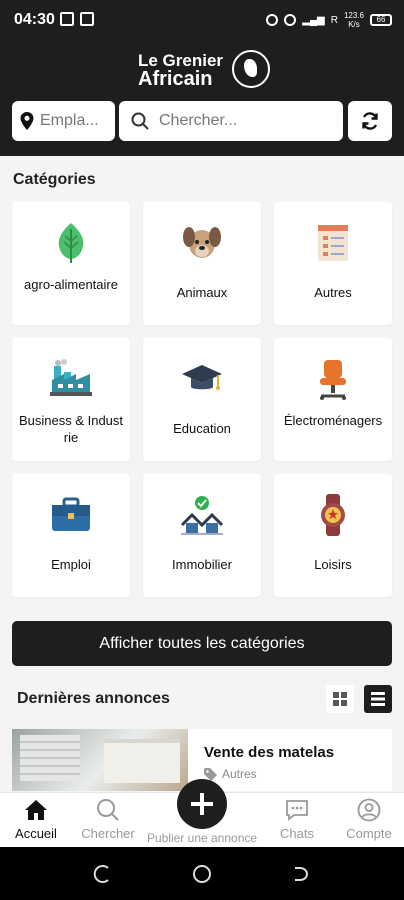 The width and height of the screenshot is (404, 900). I want to click on signal-icon: ▂▄▆, so click(313, 20).